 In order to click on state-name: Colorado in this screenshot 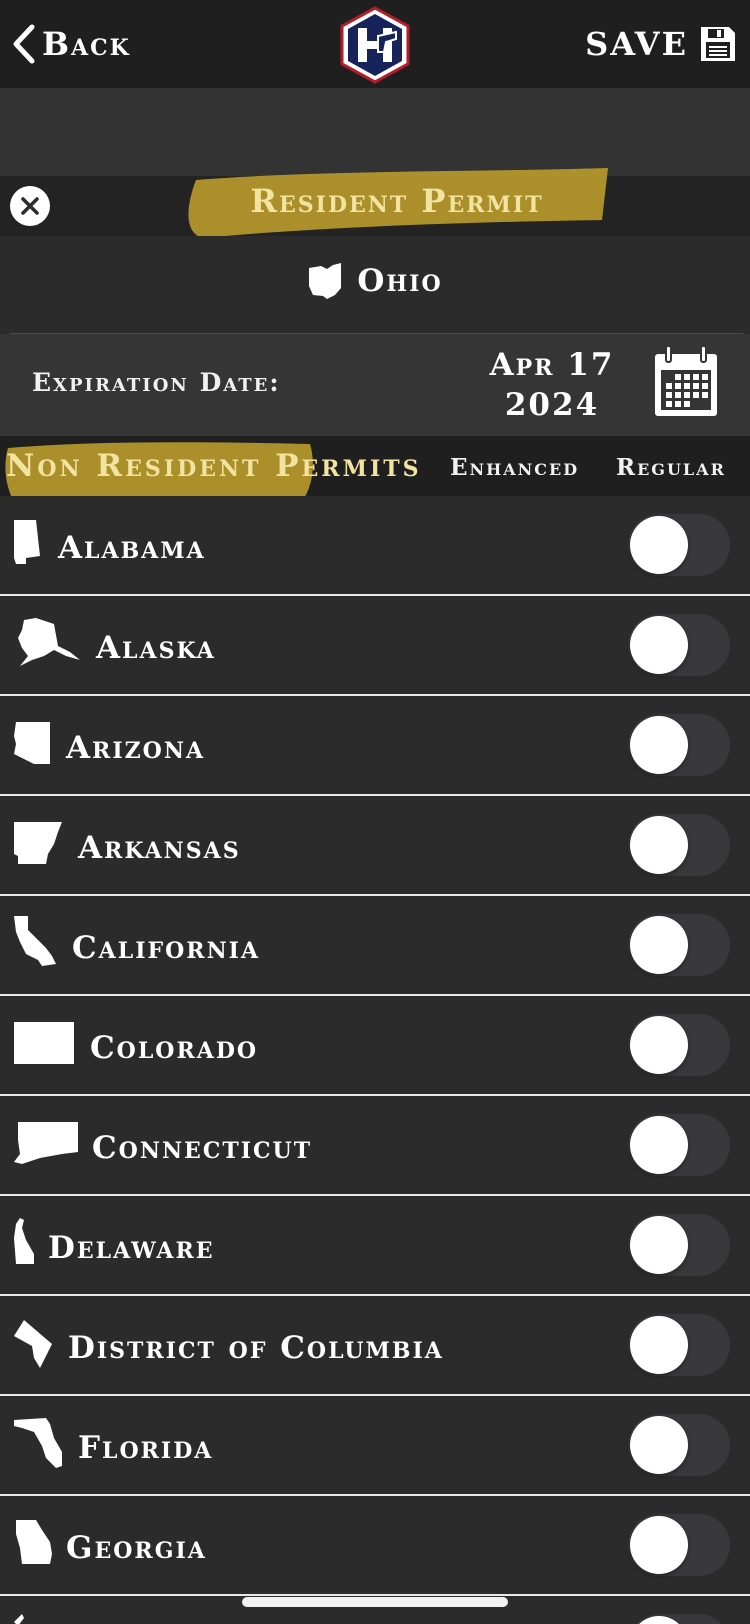, I will do `click(174, 1048)`.